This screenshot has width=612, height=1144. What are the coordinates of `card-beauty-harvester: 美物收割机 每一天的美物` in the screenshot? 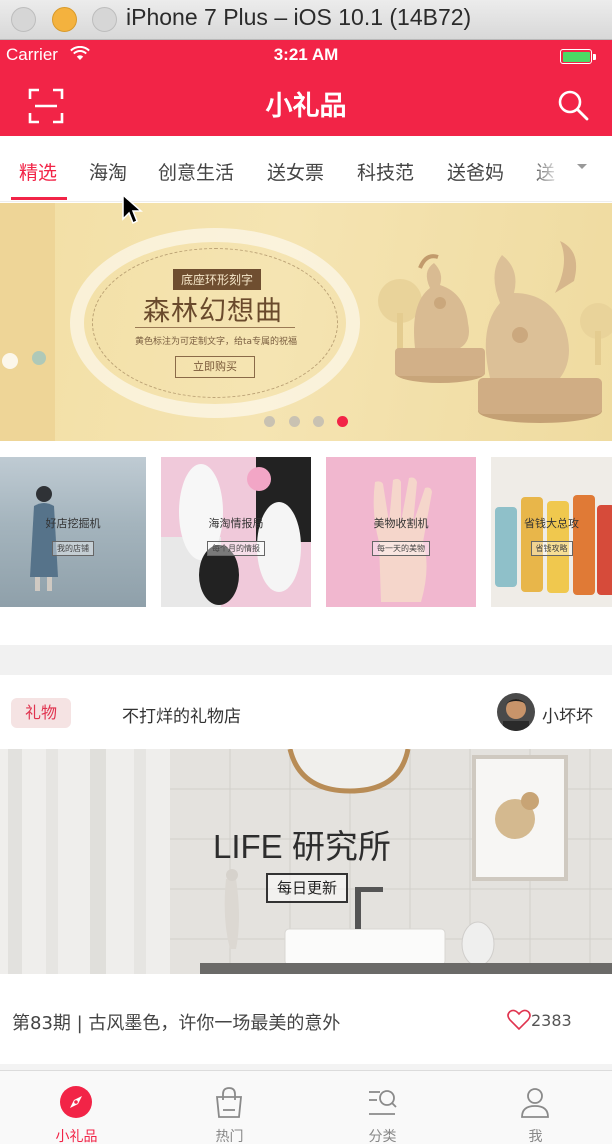 It's located at (401, 532).